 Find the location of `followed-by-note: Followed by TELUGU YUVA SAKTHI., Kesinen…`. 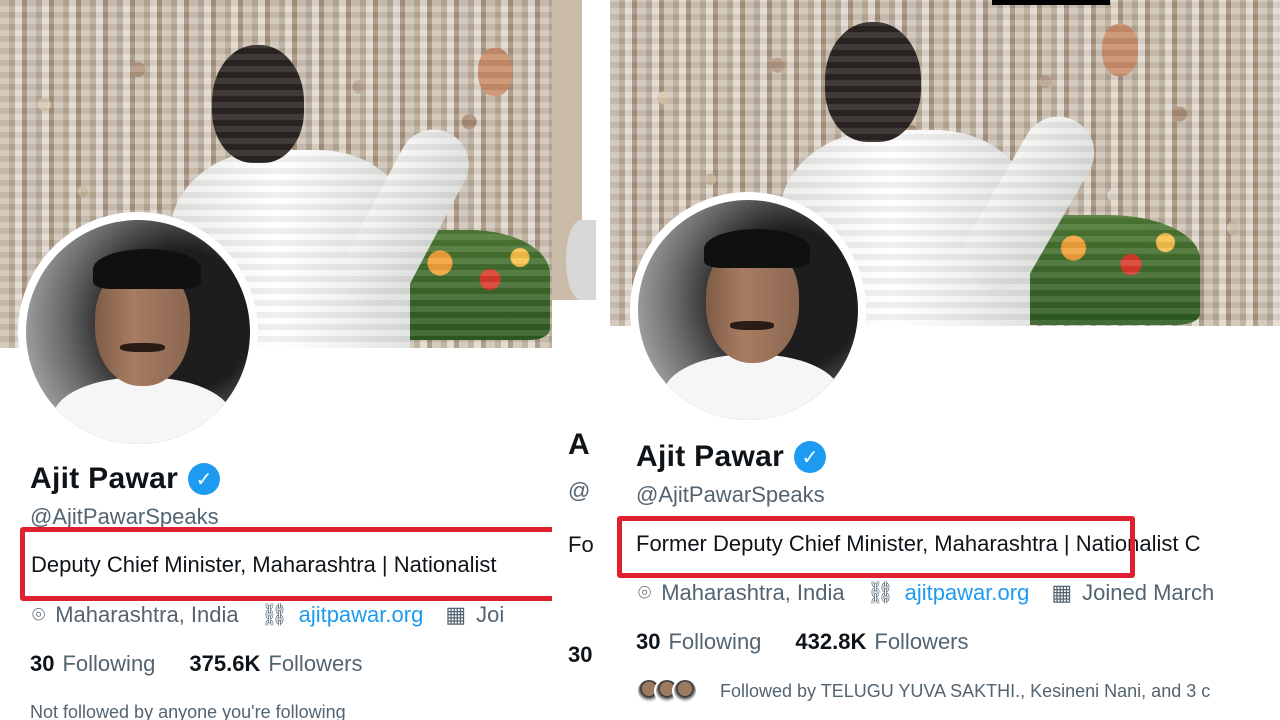

followed-by-note: Followed by TELUGU YUVA SAKTHI., Kesinen… is located at coordinates (965, 691).